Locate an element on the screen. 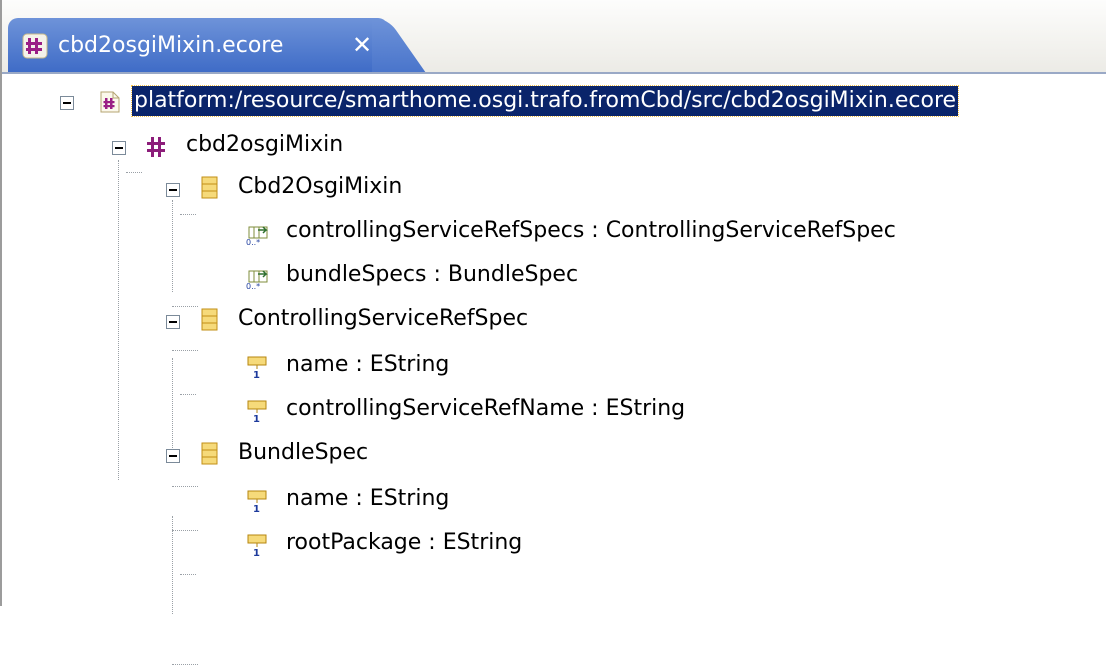 This screenshot has width=1106, height=665. editor-tab-bar: cbd2osgiMixin.ecore ✕ is located at coordinates (554, 37).